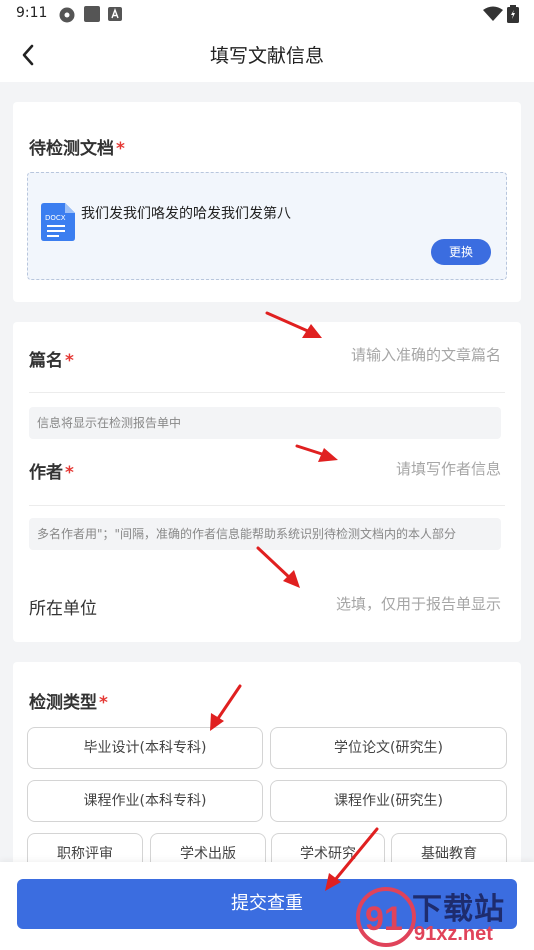  Describe the element at coordinates (453, 934) in the screenshot. I see `watermark-url: 91xz.net` at that location.